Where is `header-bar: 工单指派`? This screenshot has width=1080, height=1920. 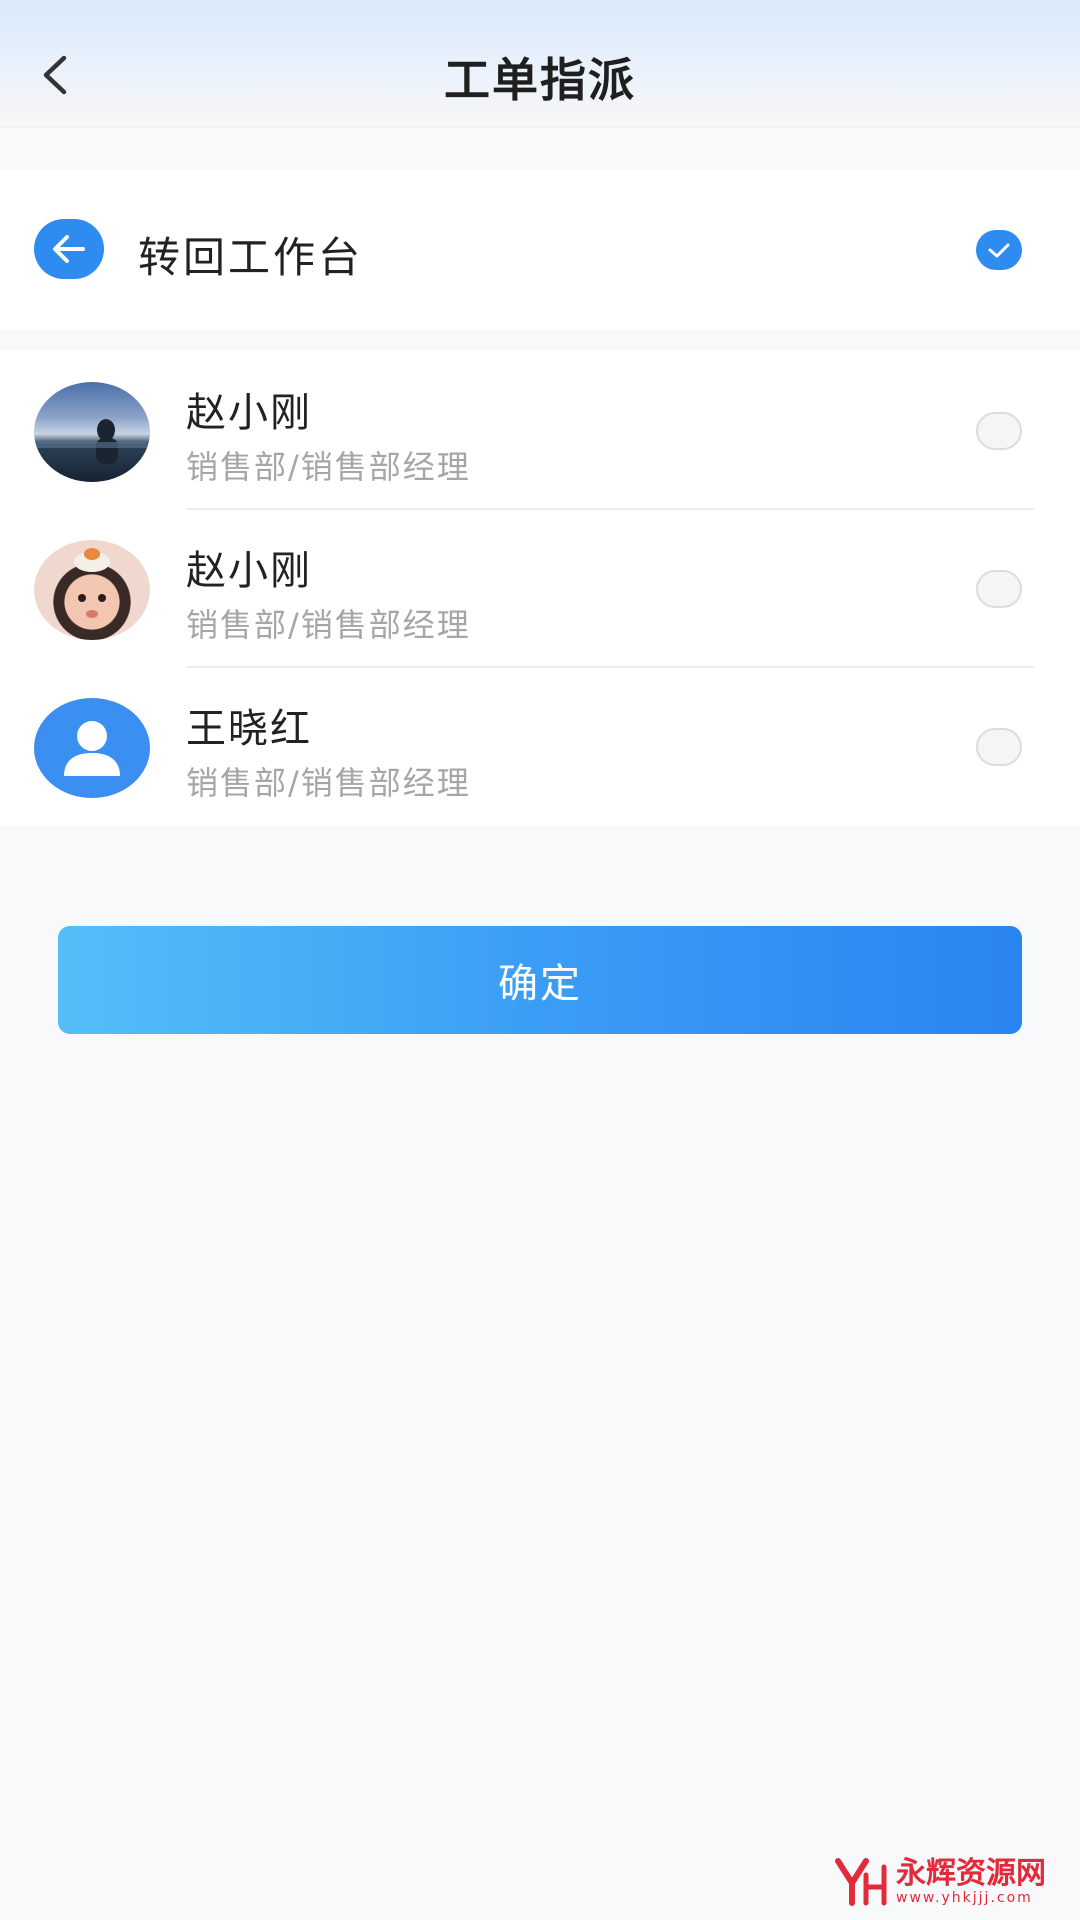
header-bar: 工单指派 is located at coordinates (540, 64).